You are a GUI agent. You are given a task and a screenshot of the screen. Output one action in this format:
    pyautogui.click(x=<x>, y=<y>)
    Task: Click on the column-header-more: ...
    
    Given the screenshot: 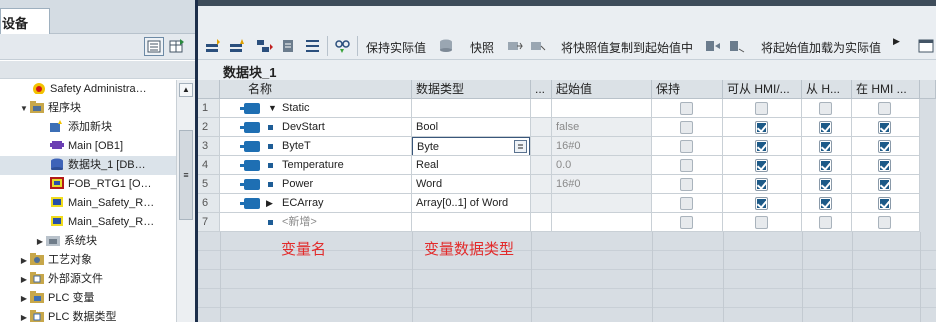 What is the action you would take?
    pyautogui.click(x=541, y=89)
    